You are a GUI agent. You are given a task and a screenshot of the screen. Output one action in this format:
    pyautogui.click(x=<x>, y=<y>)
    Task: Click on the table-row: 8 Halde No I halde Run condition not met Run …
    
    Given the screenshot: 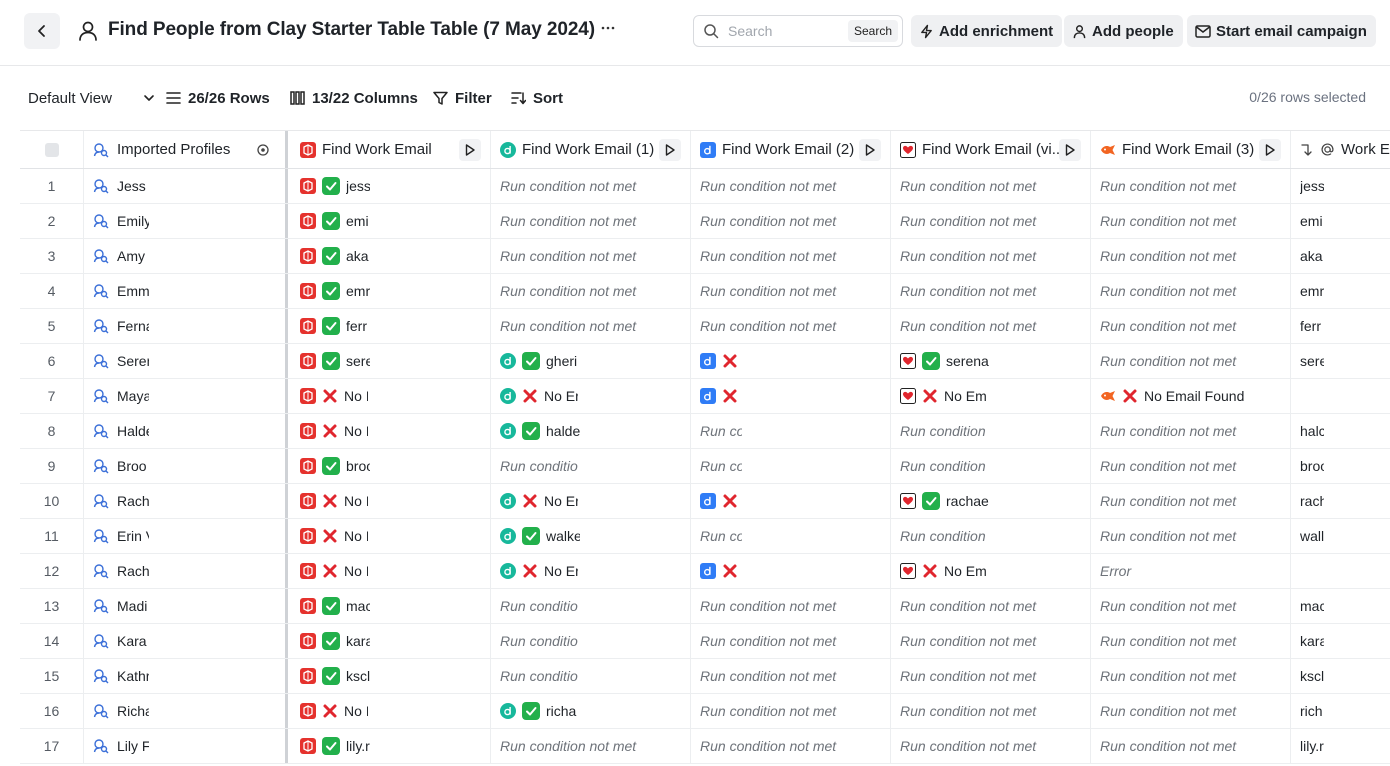 What is the action you would take?
    pyautogui.click(x=705, y=431)
    